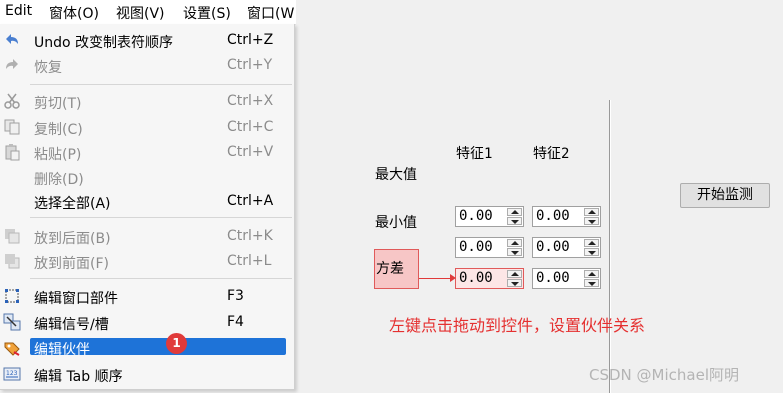 This screenshot has height=393, width=783. What do you see at coordinates (147, 127) in the screenshot?
I see `menu-item-copy: 复制(C) Ctrl+C` at bounding box center [147, 127].